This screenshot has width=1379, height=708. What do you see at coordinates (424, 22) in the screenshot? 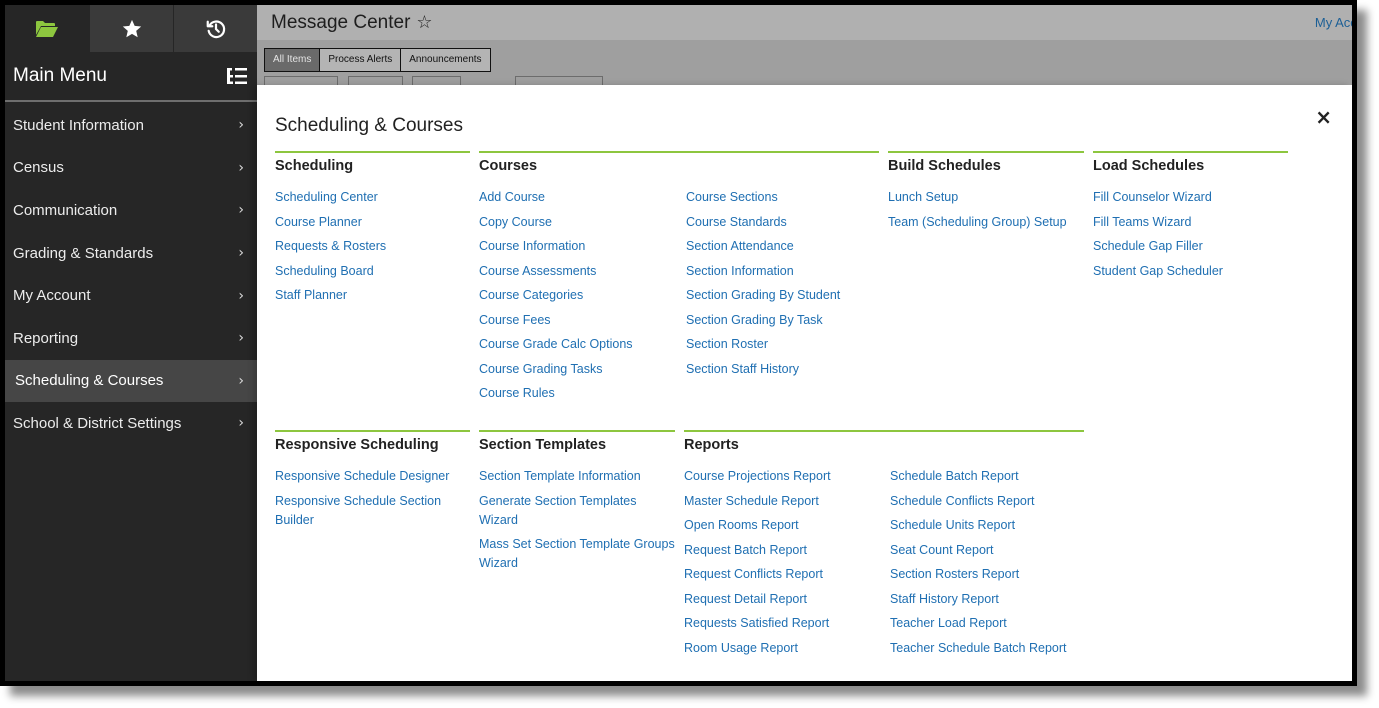
I see `star-outline-icon: ☆` at bounding box center [424, 22].